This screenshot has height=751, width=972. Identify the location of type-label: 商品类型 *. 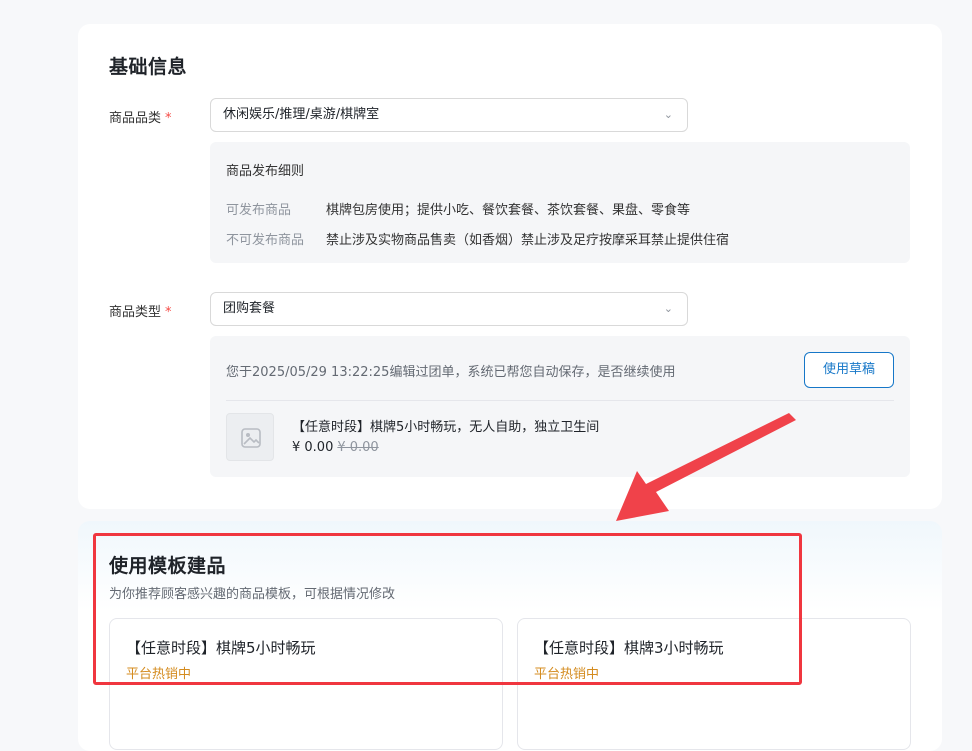
(140, 310).